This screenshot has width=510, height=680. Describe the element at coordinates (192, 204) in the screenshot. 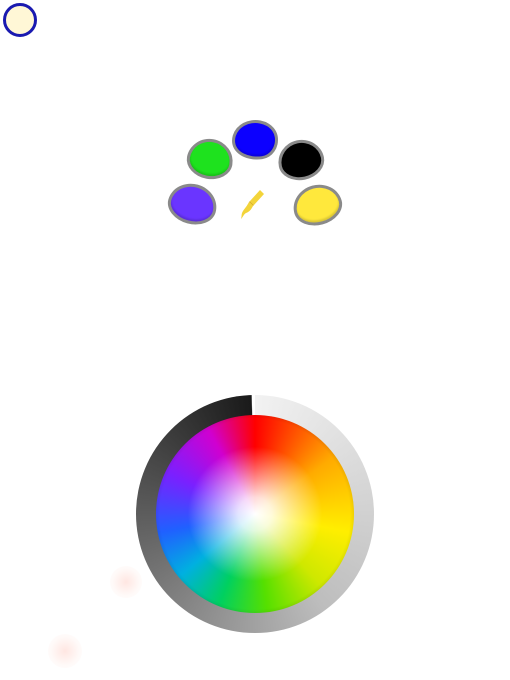

I see `paint-blob-purple` at that location.